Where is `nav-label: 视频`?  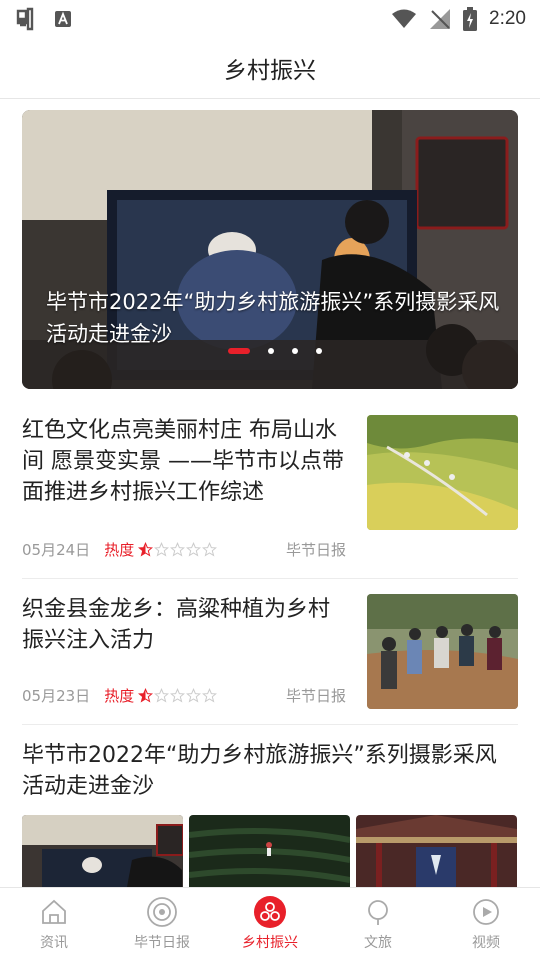
nav-label: 视频 is located at coordinates (486, 943).